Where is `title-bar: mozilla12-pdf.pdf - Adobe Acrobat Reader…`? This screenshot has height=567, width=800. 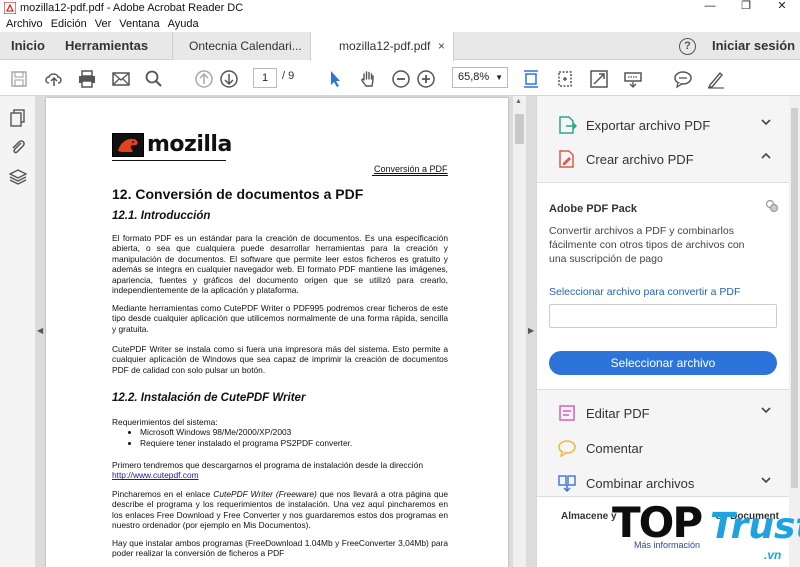 title-bar: mozilla12-pdf.pdf - Adobe Acrobat Reader… is located at coordinates (400, 7).